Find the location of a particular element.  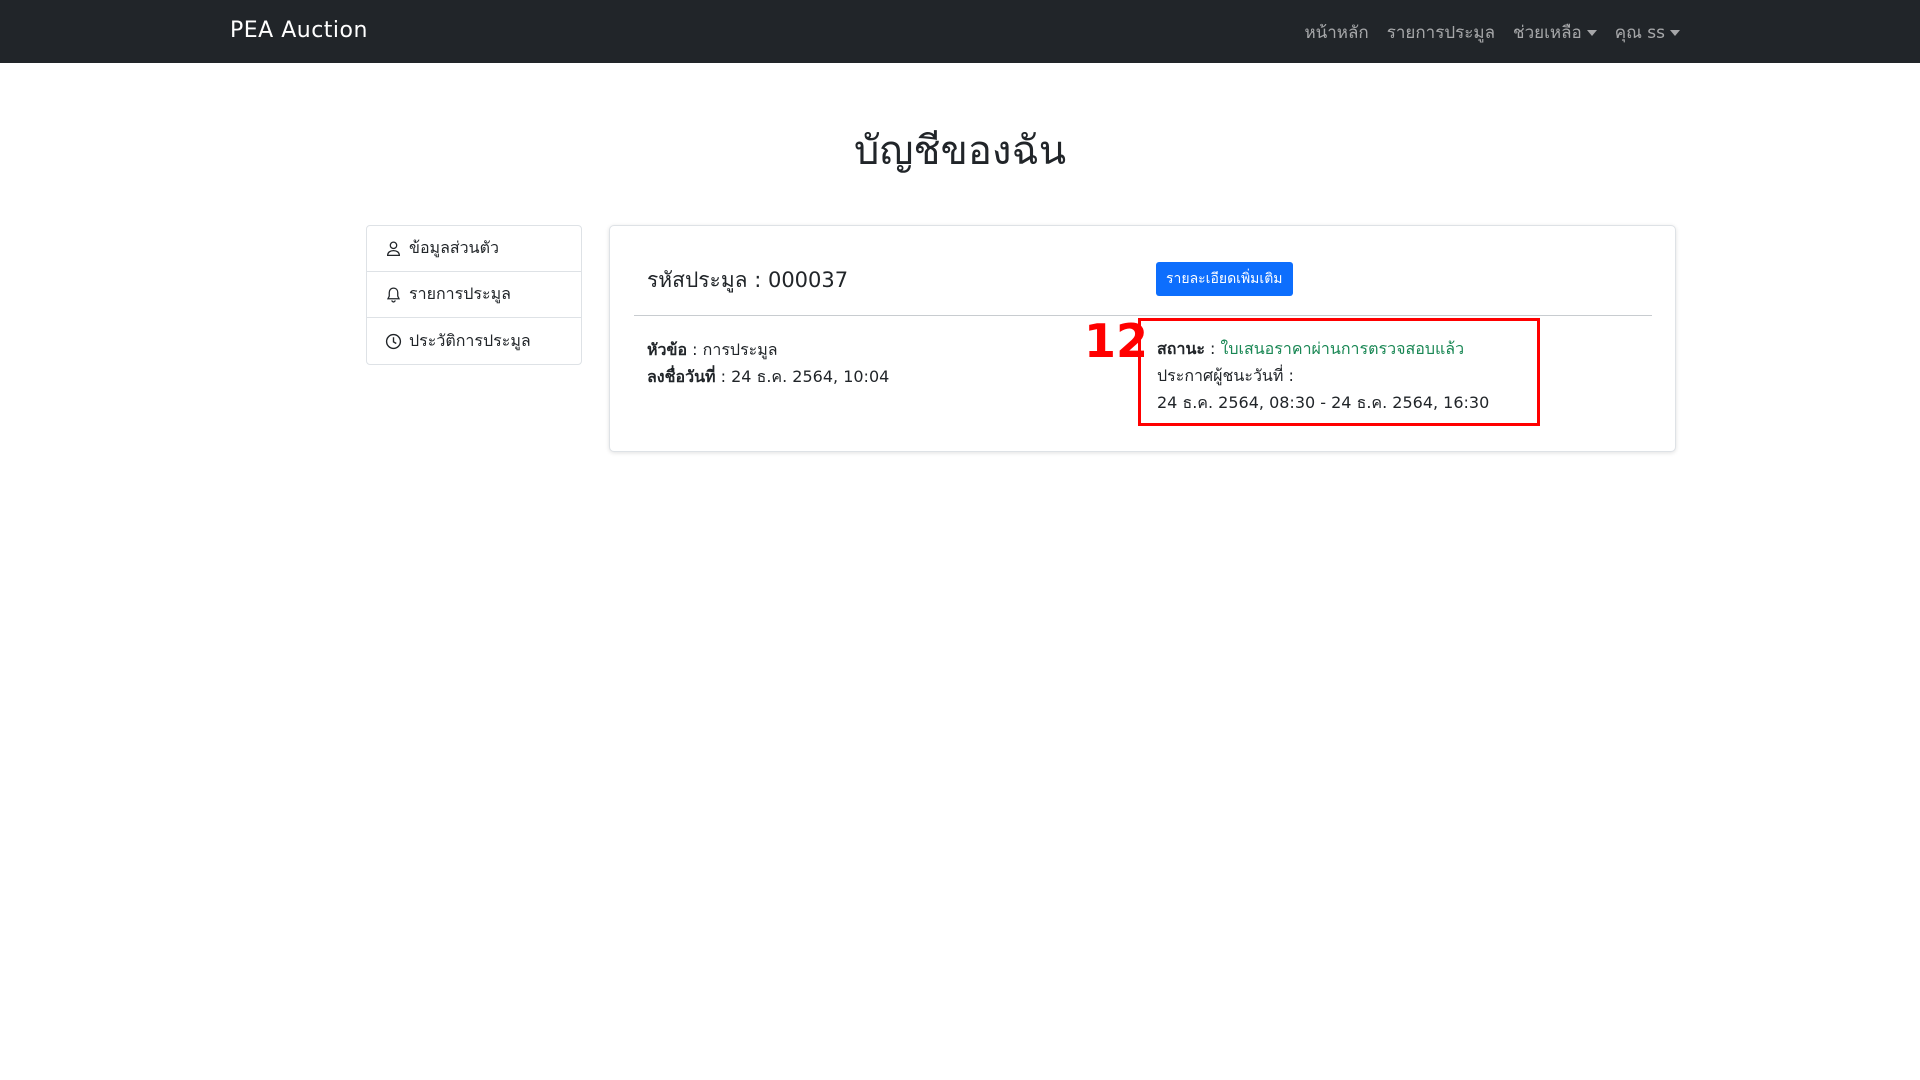

sidebar-item-profile: ข้อมูลส่วนตัว is located at coordinates (474, 249).